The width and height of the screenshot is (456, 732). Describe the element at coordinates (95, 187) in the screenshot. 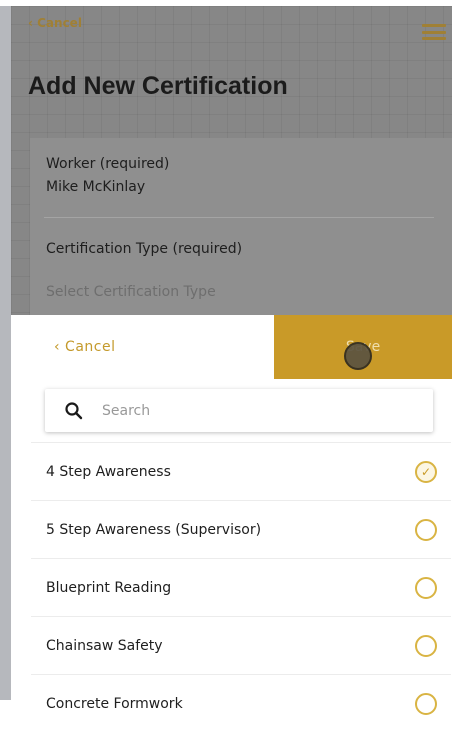

I see `worker-value: Mike McKinlay` at that location.